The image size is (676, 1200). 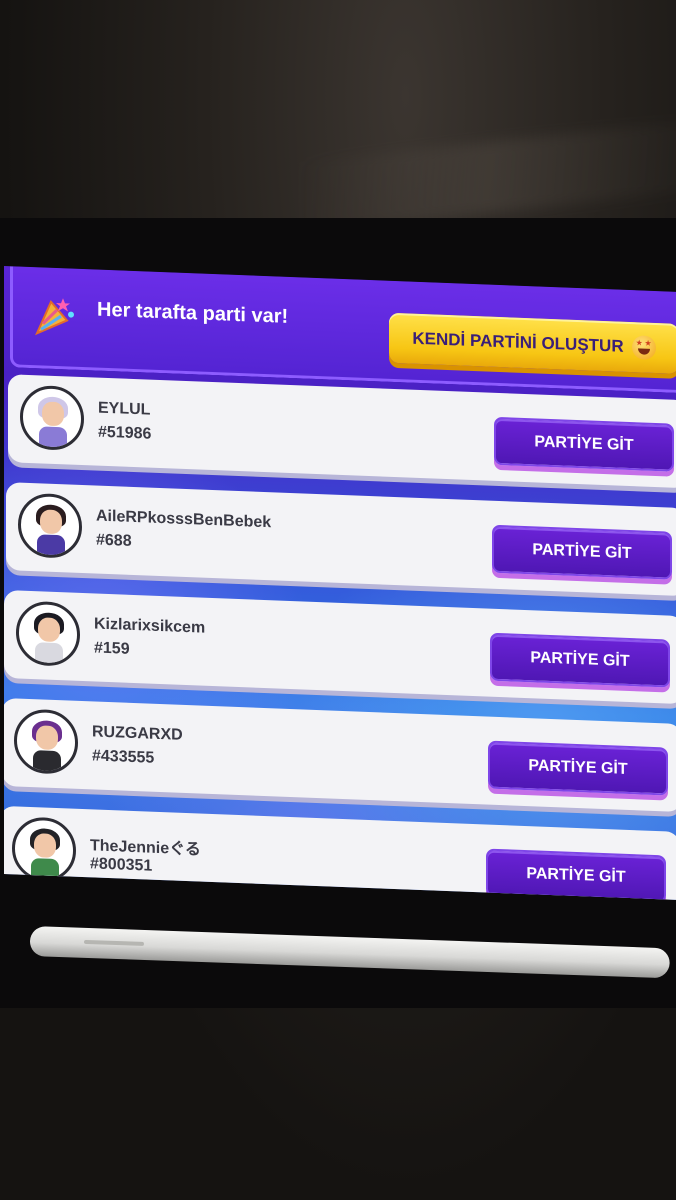 I want to click on party-owner-name: RUZGARXD, so click(x=137, y=733).